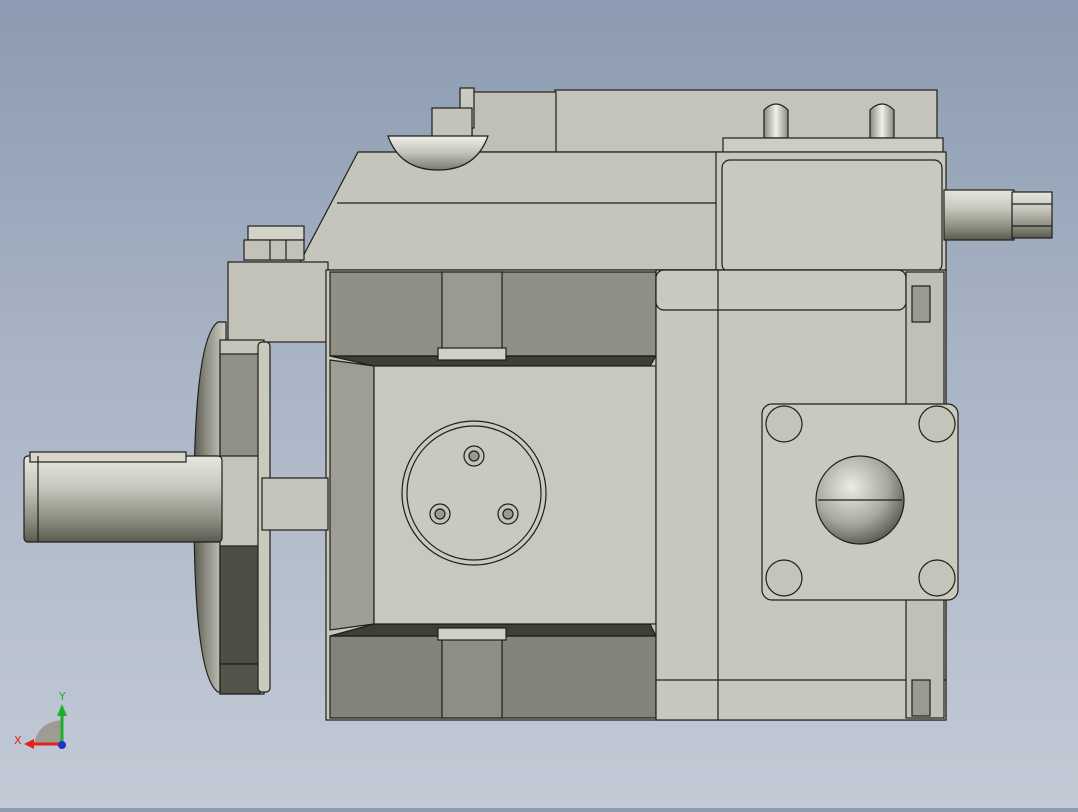  What do you see at coordinates (776, 121) in the screenshot?
I see `top-plug-left` at bounding box center [776, 121].